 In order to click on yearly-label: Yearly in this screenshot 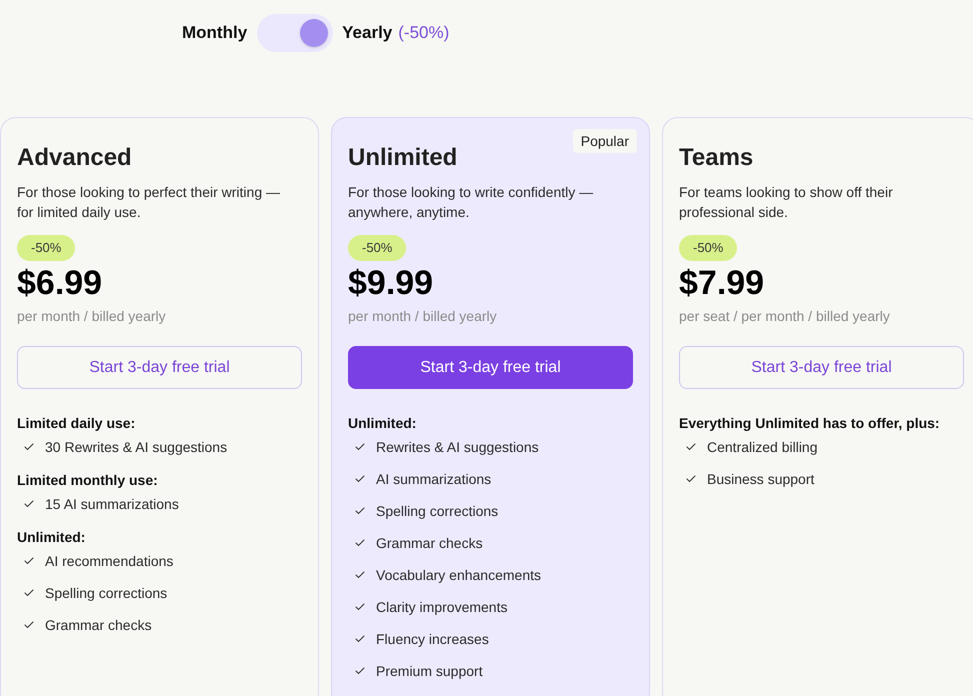, I will do `click(367, 33)`.